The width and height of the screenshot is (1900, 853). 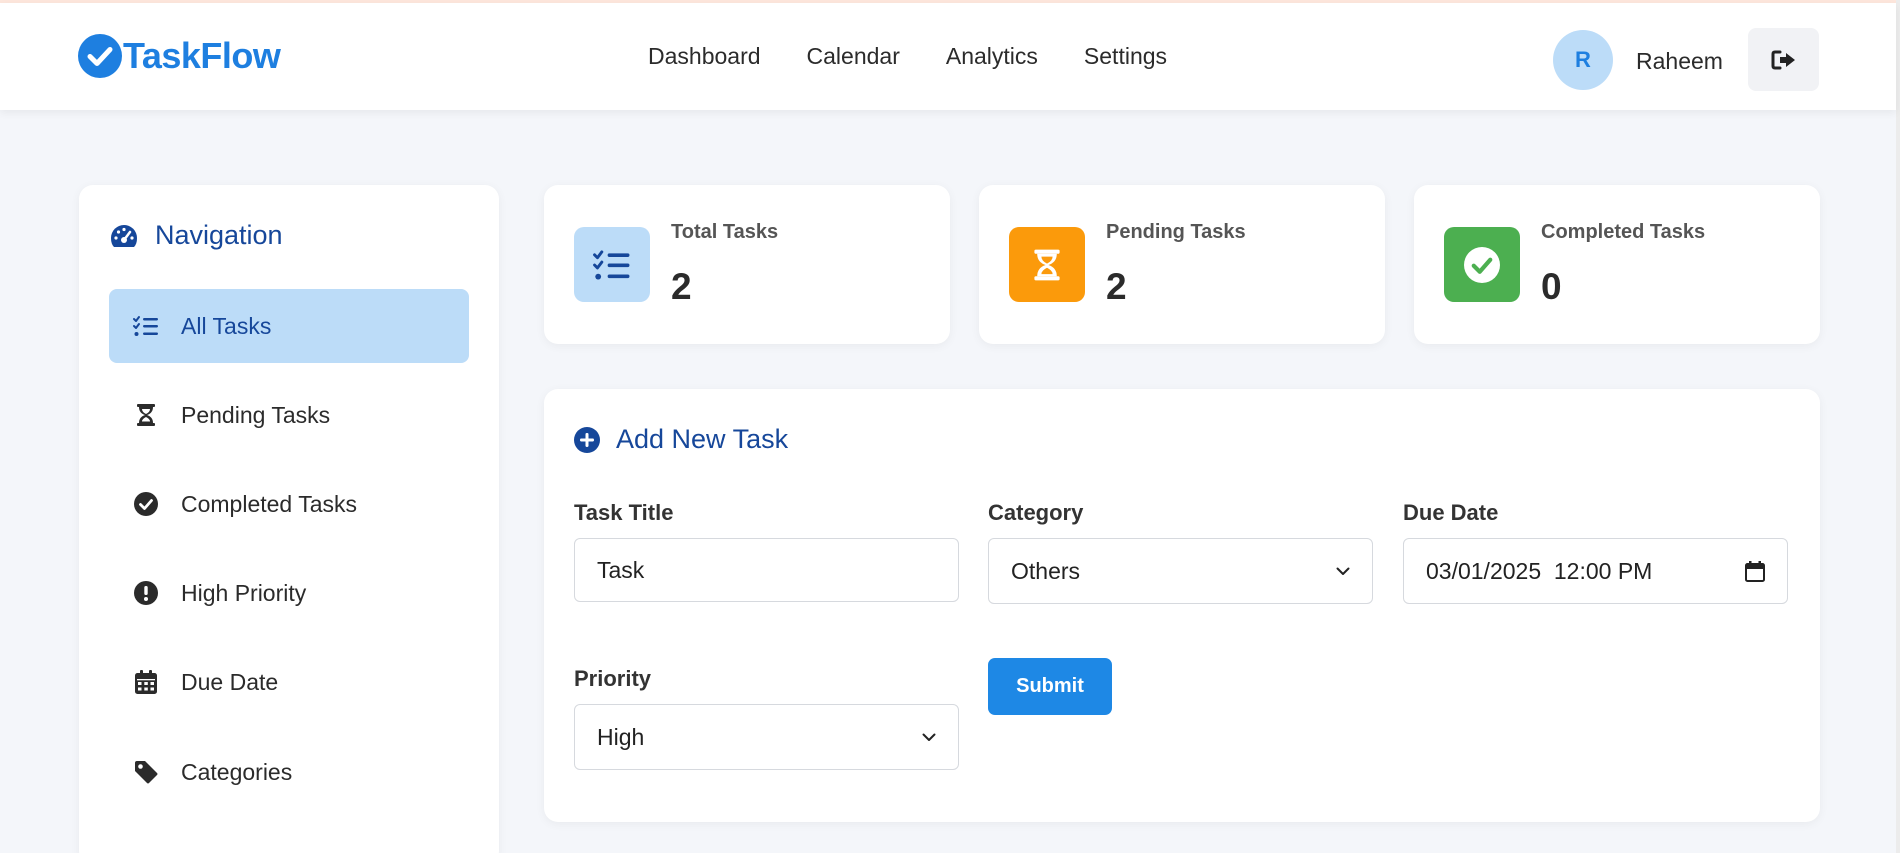 What do you see at coordinates (624, 512) in the screenshot?
I see `task-title-label: Task Title` at bounding box center [624, 512].